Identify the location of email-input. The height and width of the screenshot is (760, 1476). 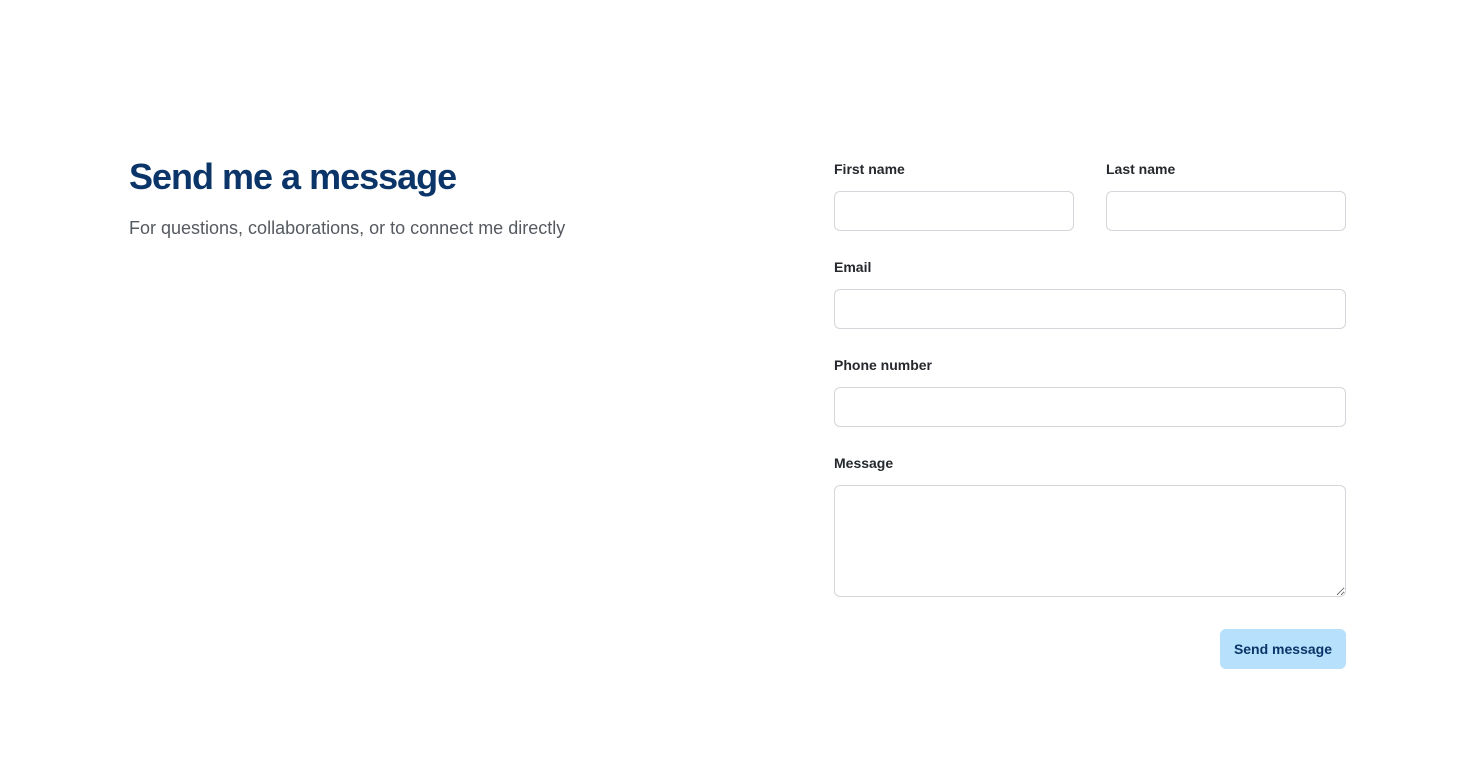
(1090, 309).